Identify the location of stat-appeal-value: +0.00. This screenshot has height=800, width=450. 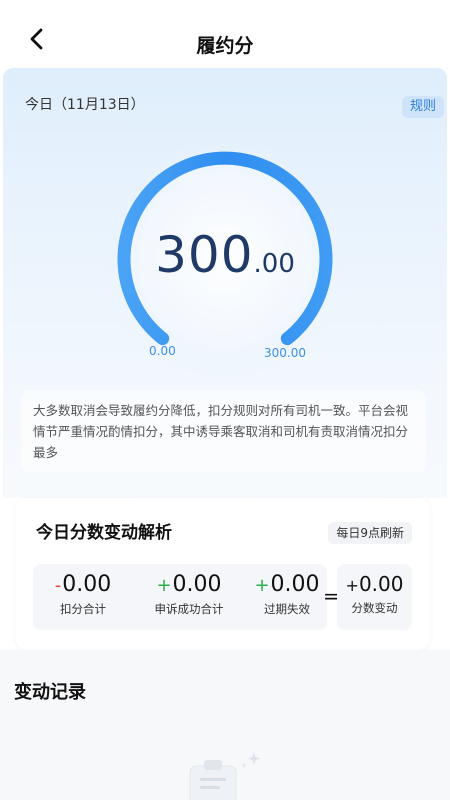
(189, 584).